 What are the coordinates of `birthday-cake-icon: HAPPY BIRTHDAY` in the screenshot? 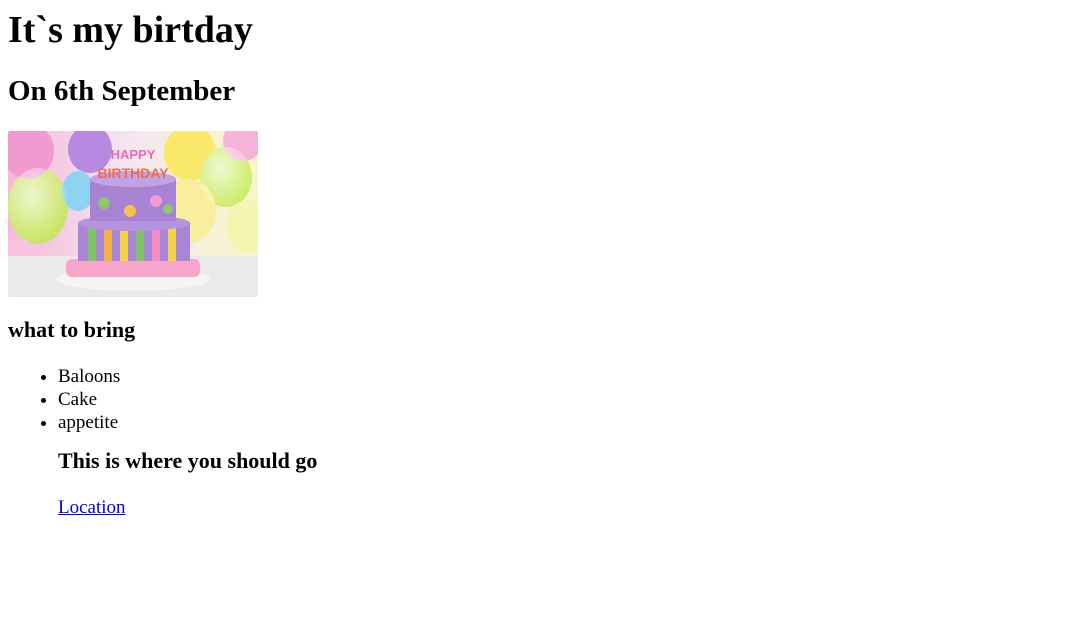 It's located at (133, 214).